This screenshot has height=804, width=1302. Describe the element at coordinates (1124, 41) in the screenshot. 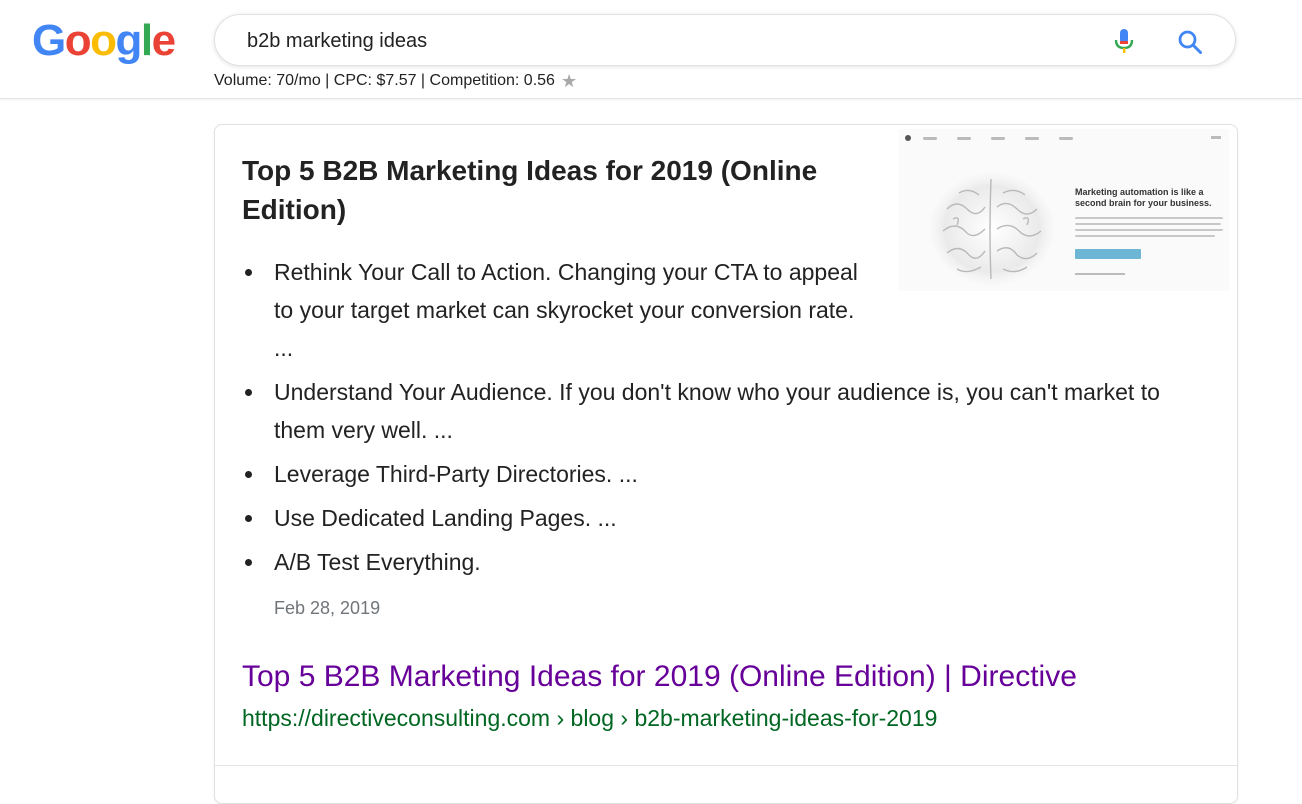

I see `microphone-icon` at that location.